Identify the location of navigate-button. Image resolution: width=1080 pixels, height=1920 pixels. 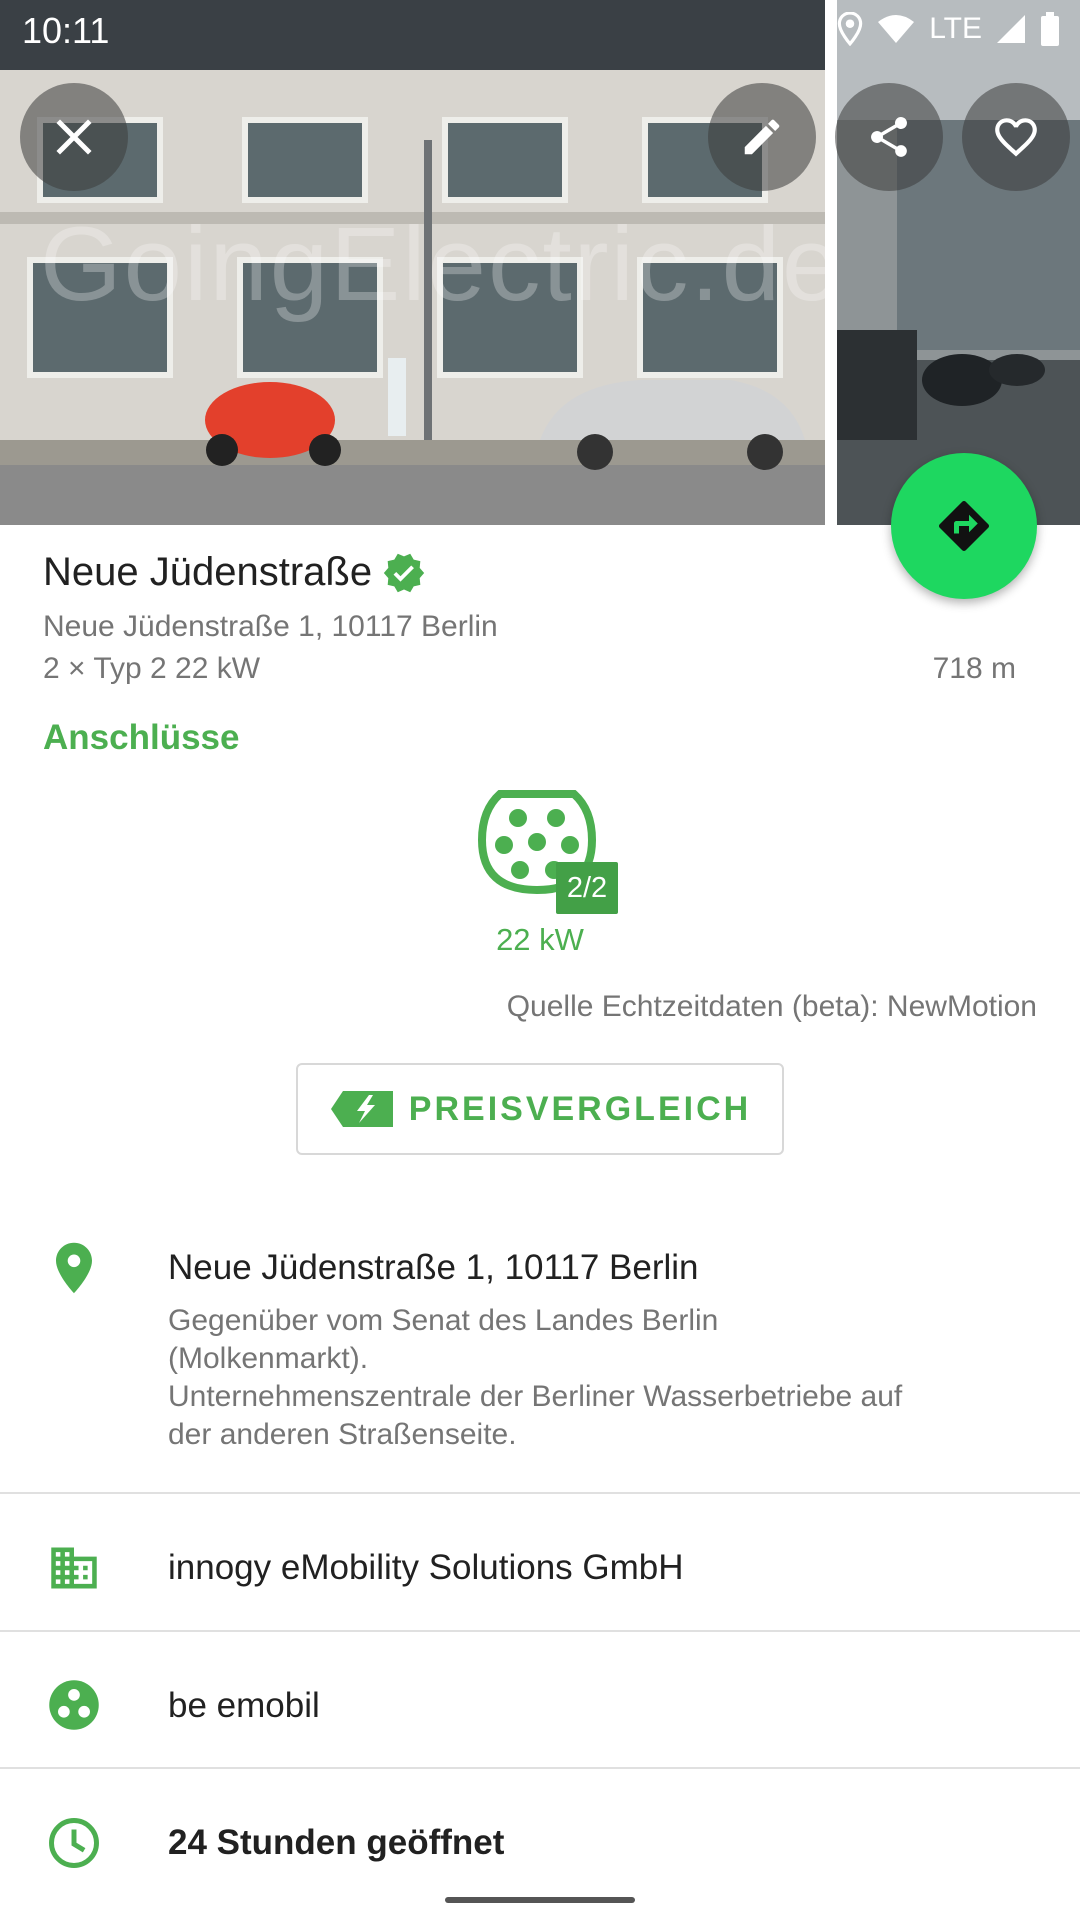
(964, 526).